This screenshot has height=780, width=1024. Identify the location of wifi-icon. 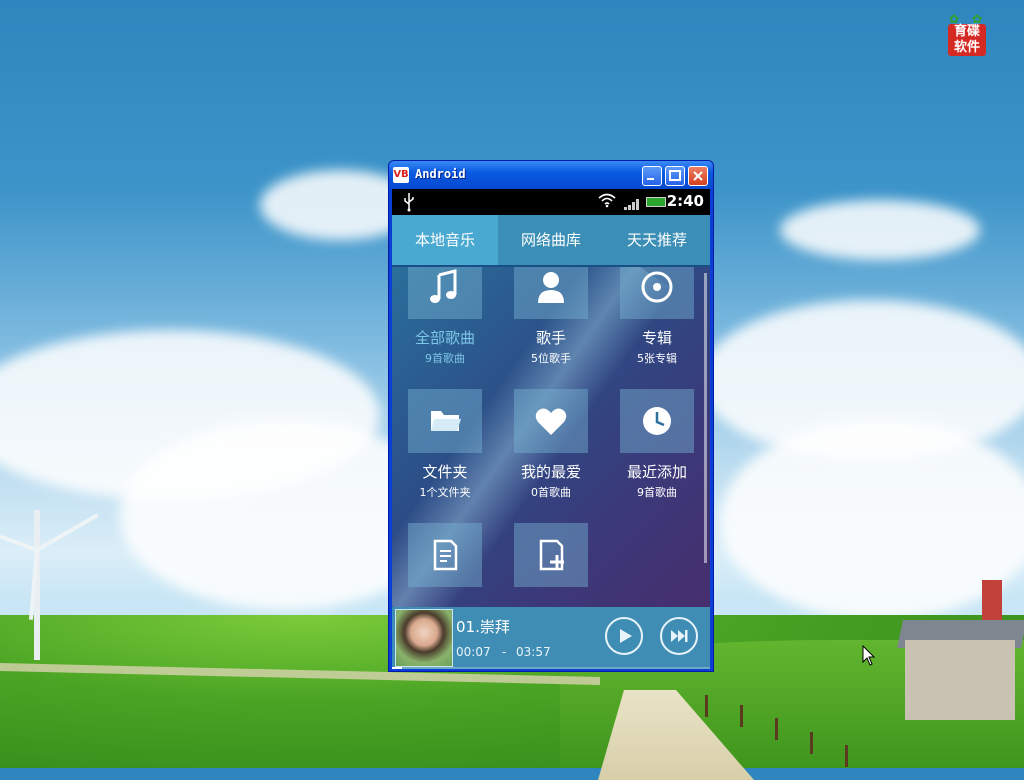
(607, 200).